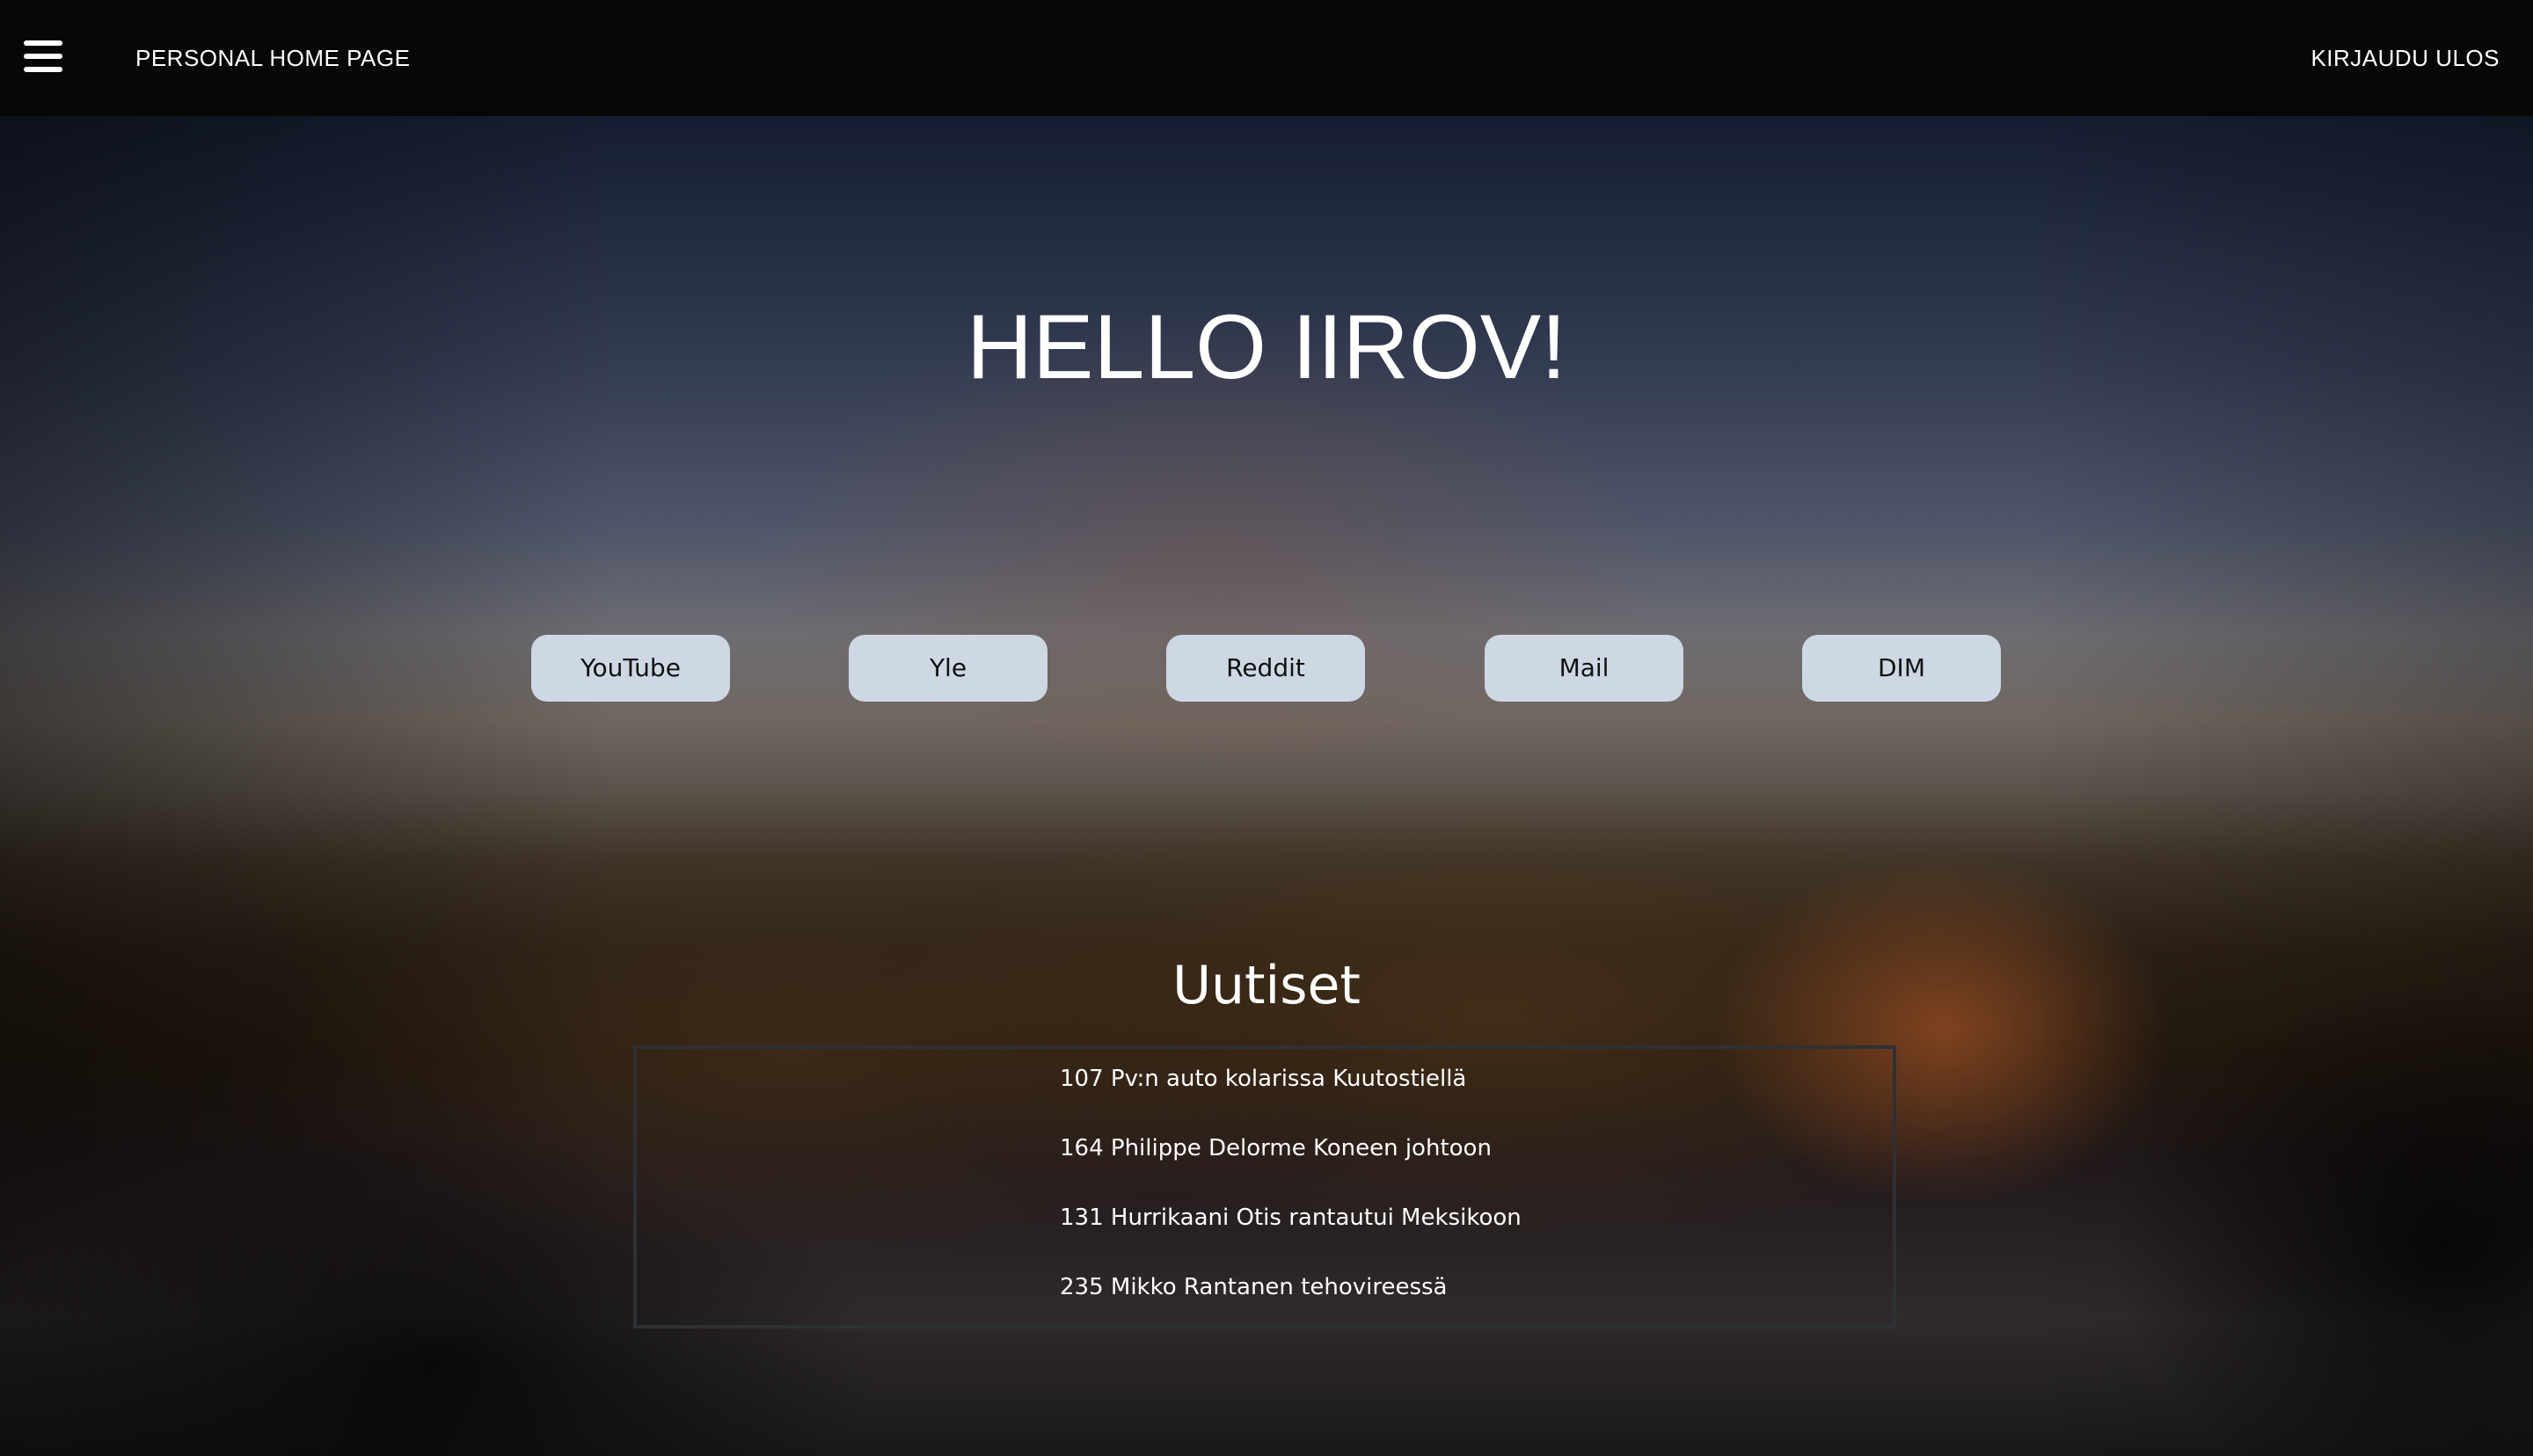 The height and width of the screenshot is (1456, 2533). What do you see at coordinates (948, 668) in the screenshot?
I see `yle-link-button: Yle` at bounding box center [948, 668].